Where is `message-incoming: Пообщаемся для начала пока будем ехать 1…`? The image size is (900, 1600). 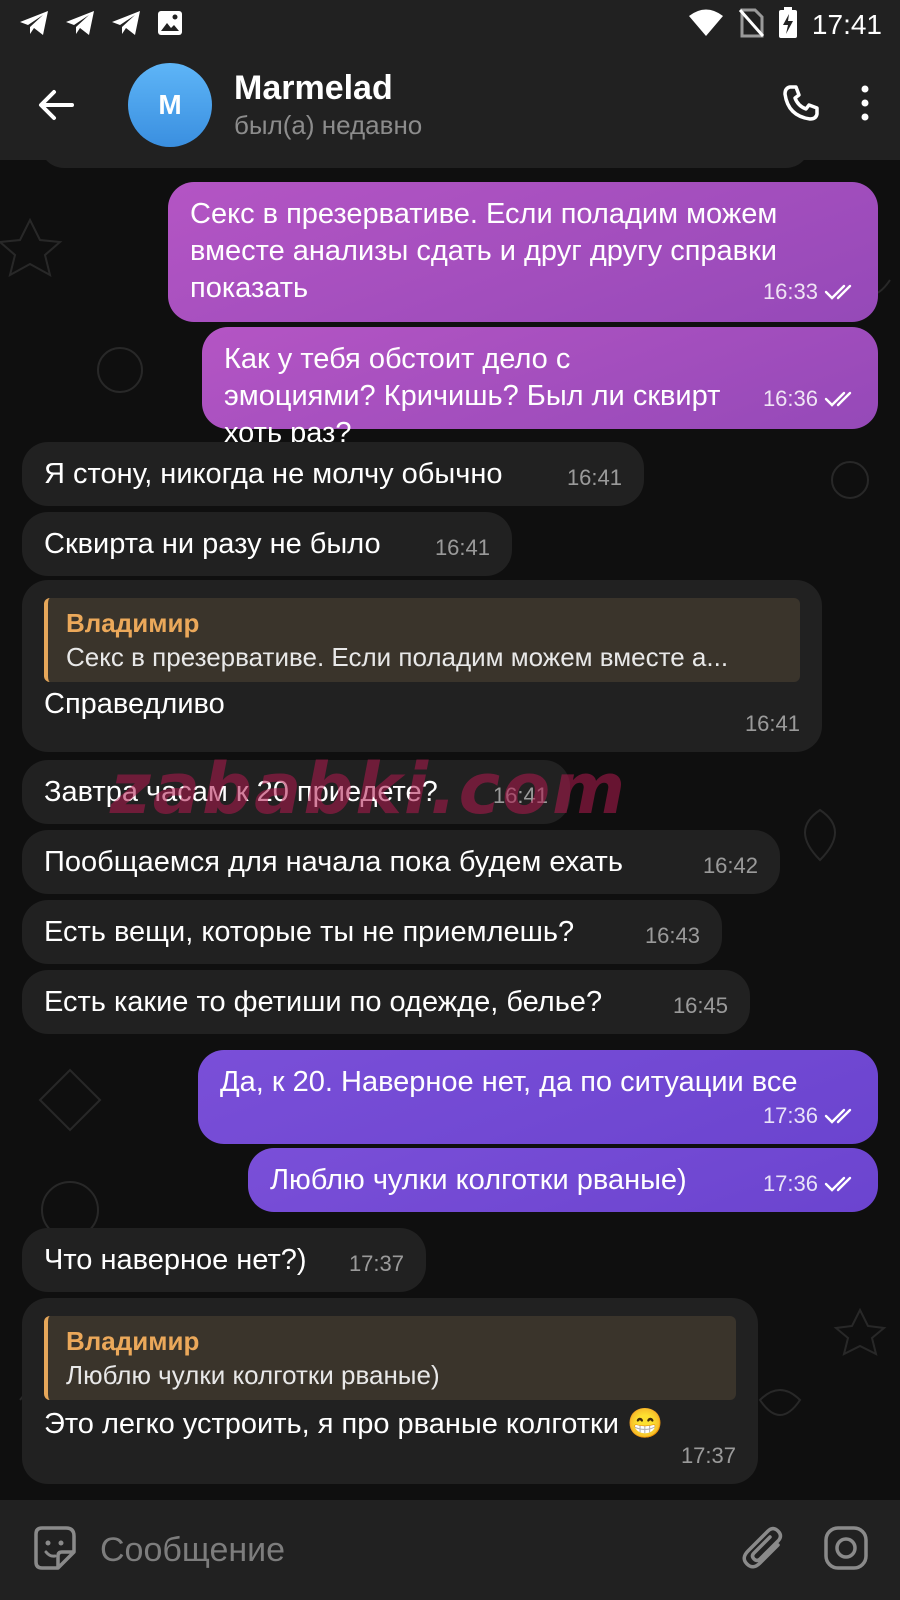 message-incoming: Пообщаемся для начала пока будем ехать 1… is located at coordinates (401, 862).